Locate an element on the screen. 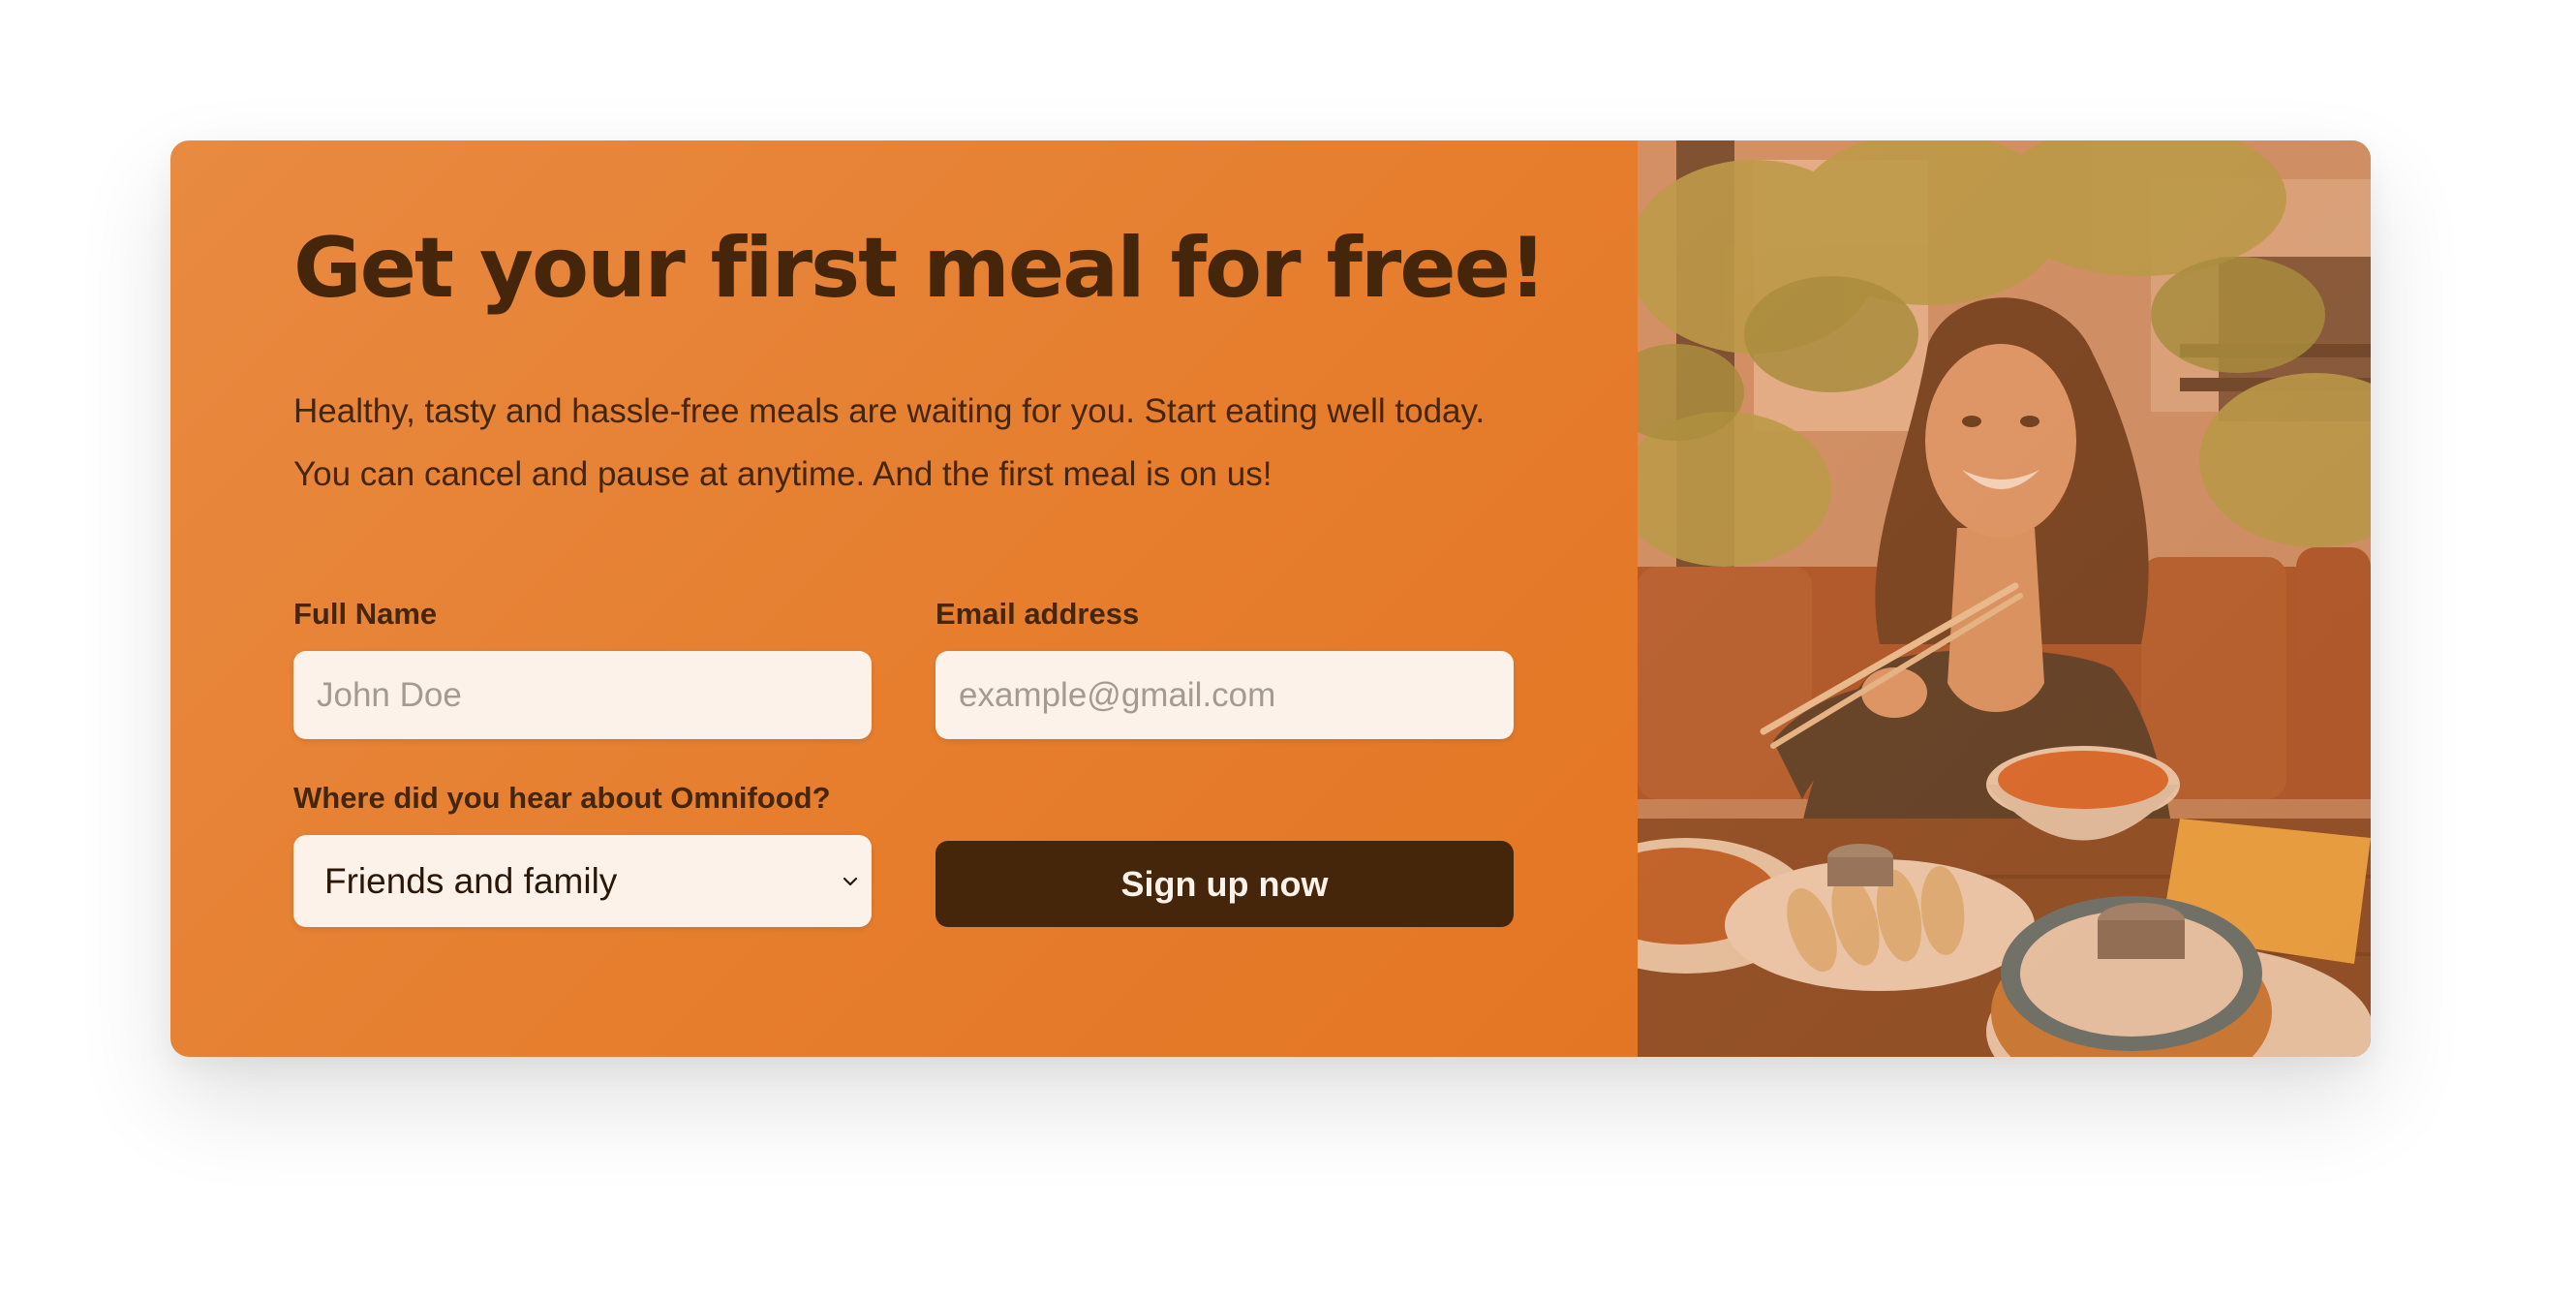 The width and height of the screenshot is (2576, 1300). source-select-value: Friends and family is located at coordinates (471, 881).